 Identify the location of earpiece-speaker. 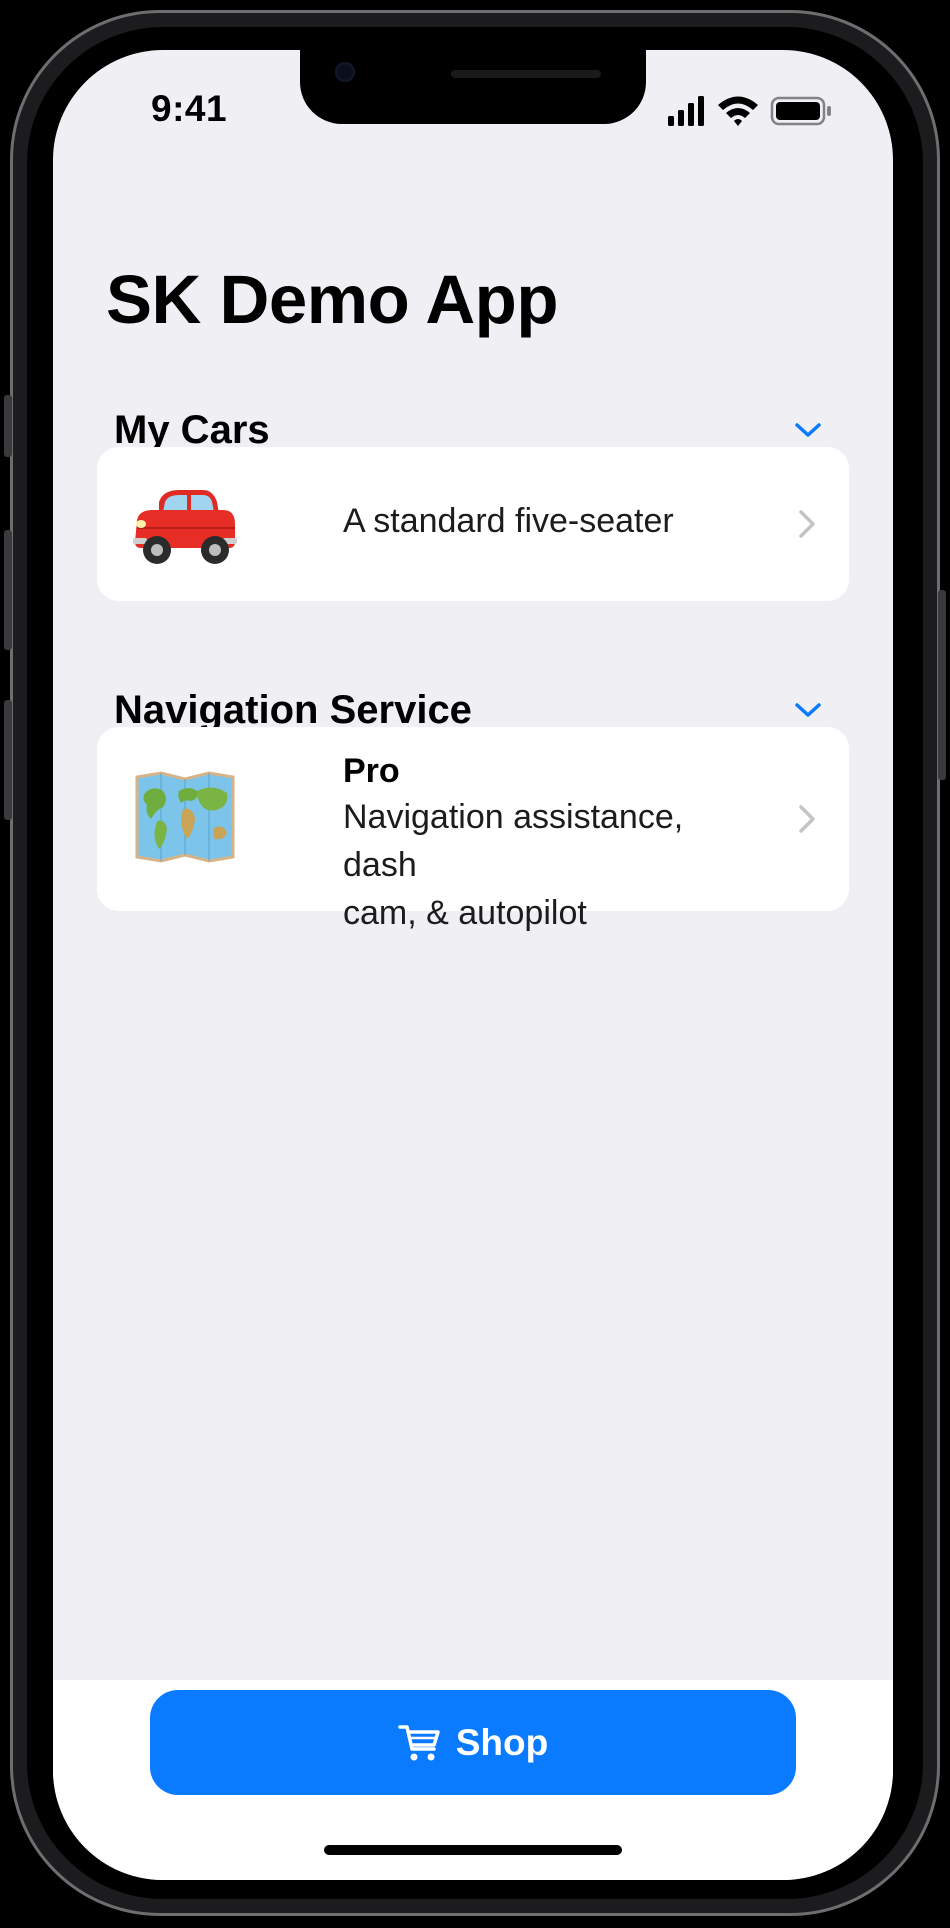
(526, 74).